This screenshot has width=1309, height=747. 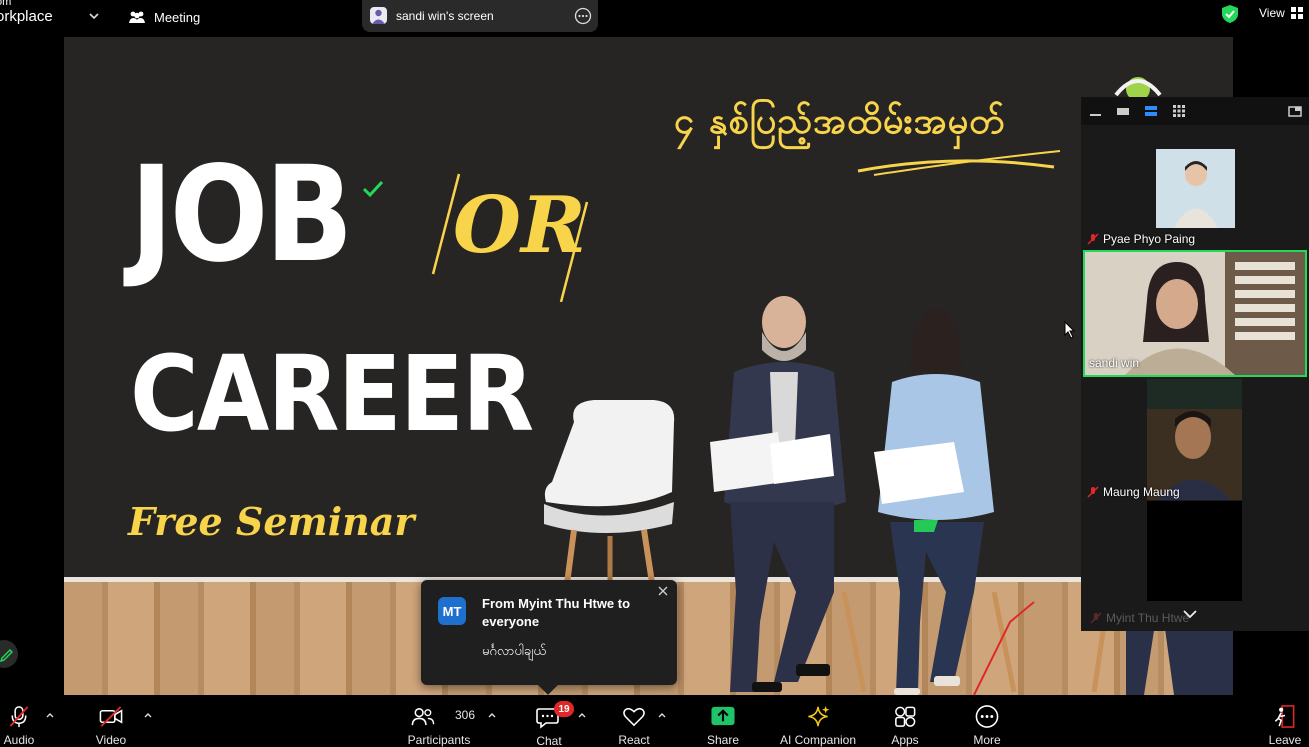 What do you see at coordinates (465, 715) in the screenshot?
I see `participant-count: 306` at bounding box center [465, 715].